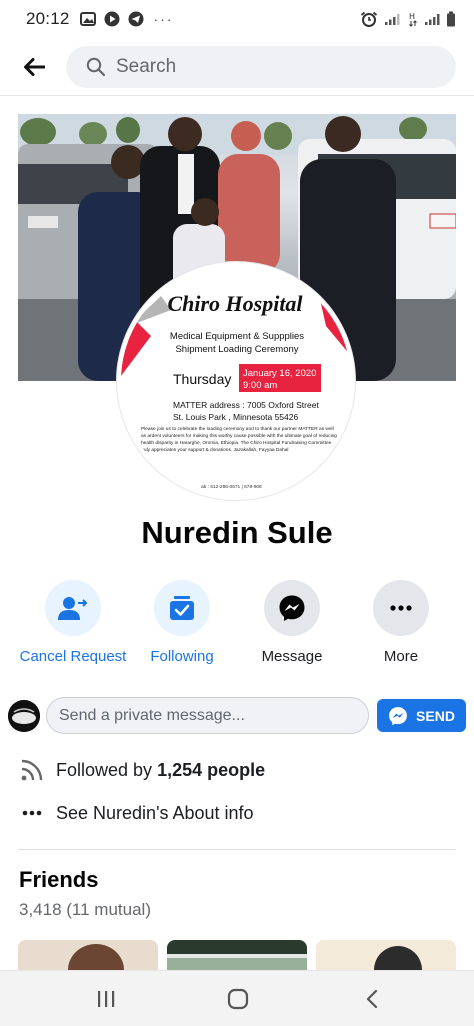 This screenshot has height=1026, width=474. I want to click on followers-row: Followed by 1,254 people, so click(237, 770).